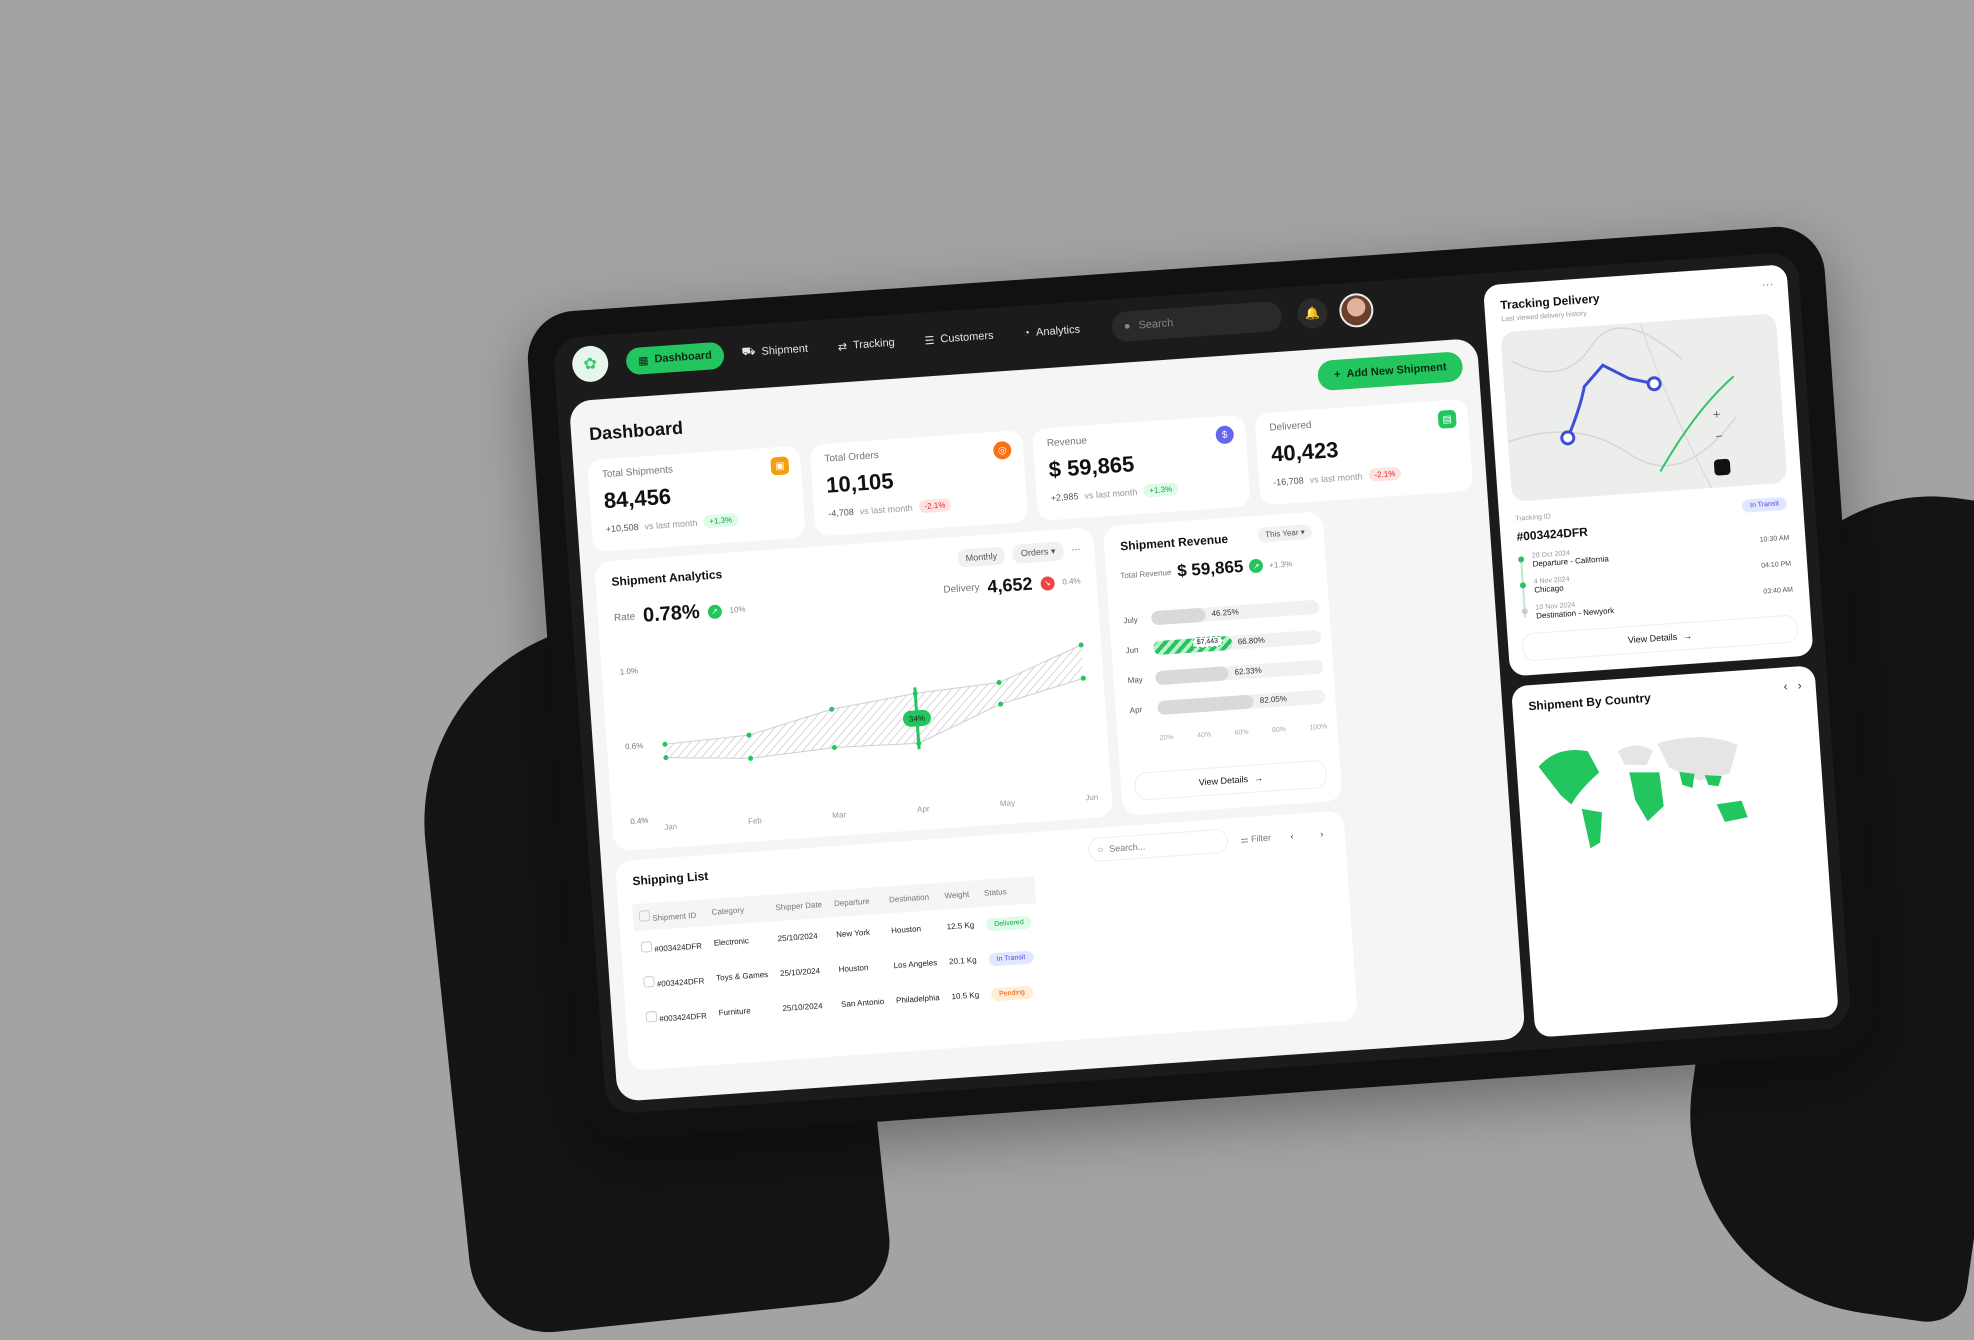  Describe the element at coordinates (866, 344) in the screenshot. I see `nav-tracking: ⇄ Tracking` at that location.